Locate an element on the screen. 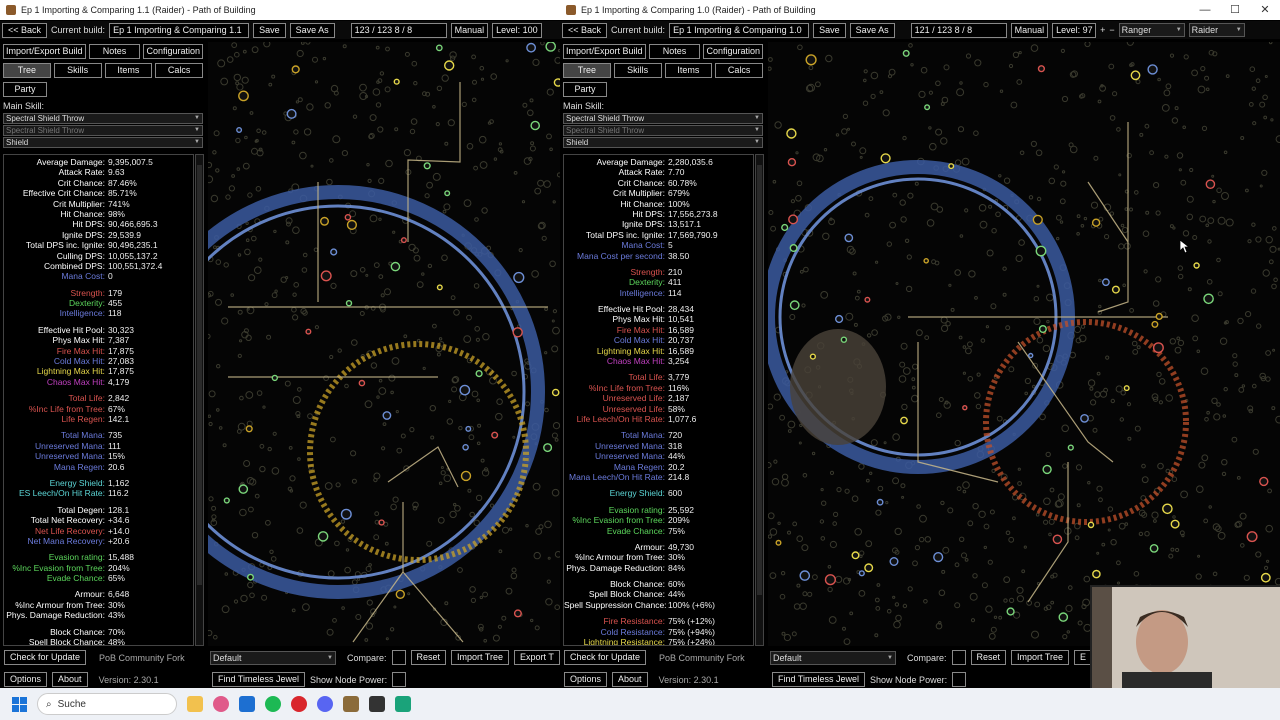 The height and width of the screenshot is (720, 1280). right-class-select: Ranger is located at coordinates (1151, 30).